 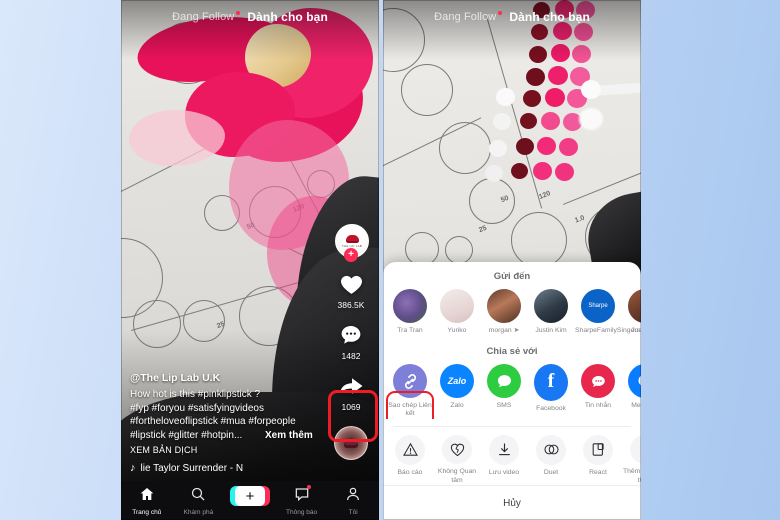 What do you see at coordinates (591, 119) in the screenshot?
I see `powder-spill` at bounding box center [591, 119].